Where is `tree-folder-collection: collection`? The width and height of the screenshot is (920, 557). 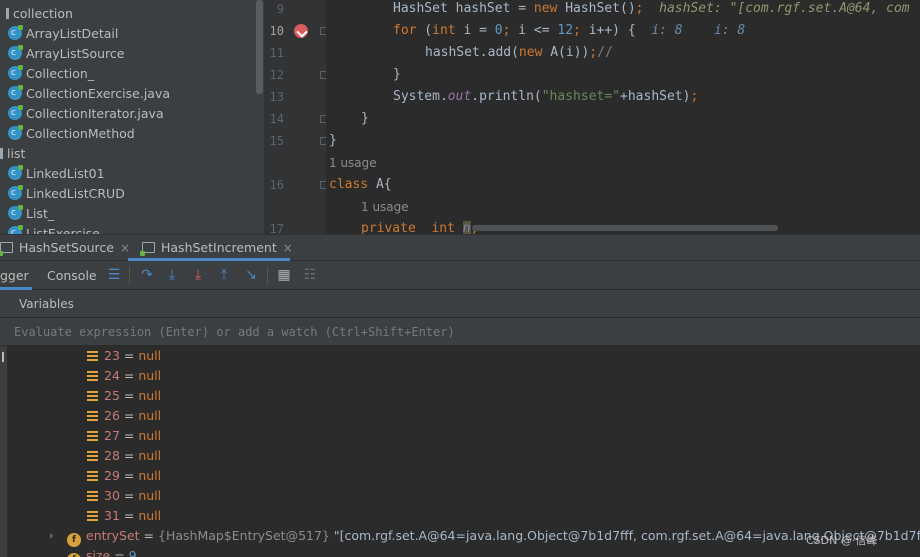
tree-folder-collection: collection is located at coordinates (39, 14).